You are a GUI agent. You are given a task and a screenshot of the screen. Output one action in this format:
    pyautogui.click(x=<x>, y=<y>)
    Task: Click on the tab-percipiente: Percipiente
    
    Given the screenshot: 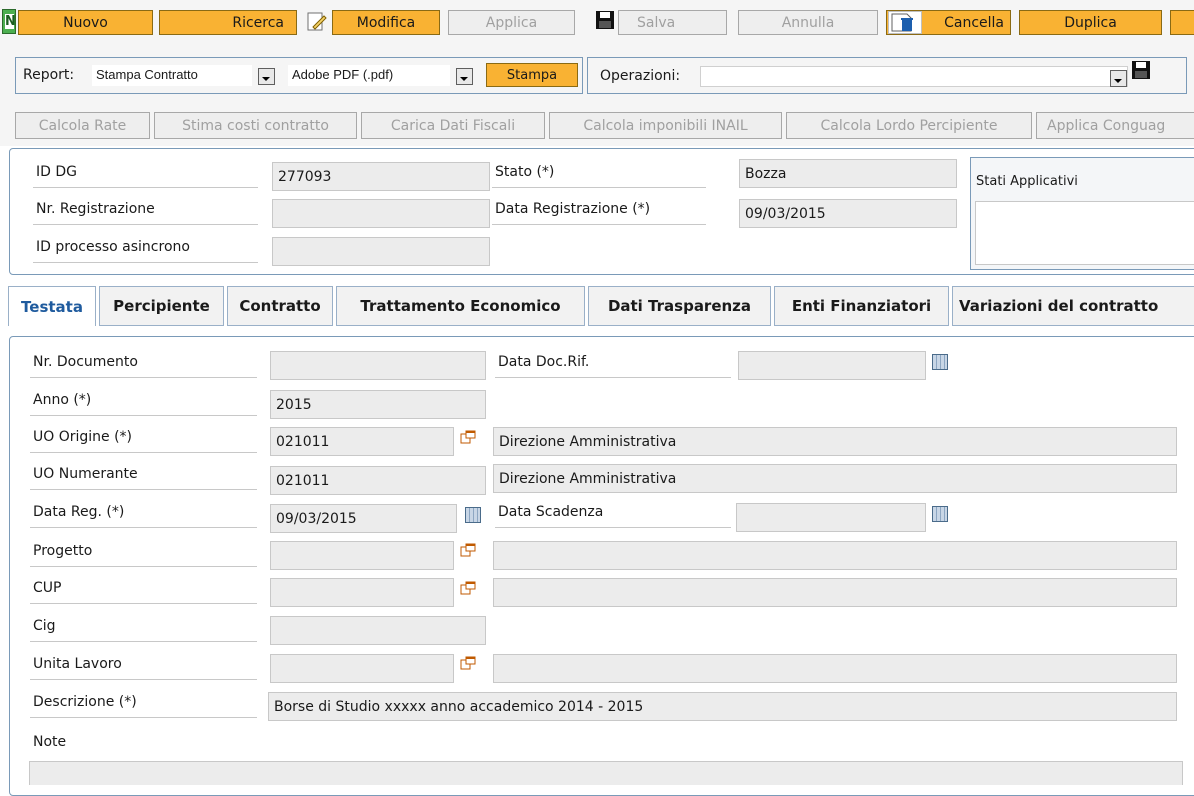 What is the action you would take?
    pyautogui.click(x=161, y=306)
    